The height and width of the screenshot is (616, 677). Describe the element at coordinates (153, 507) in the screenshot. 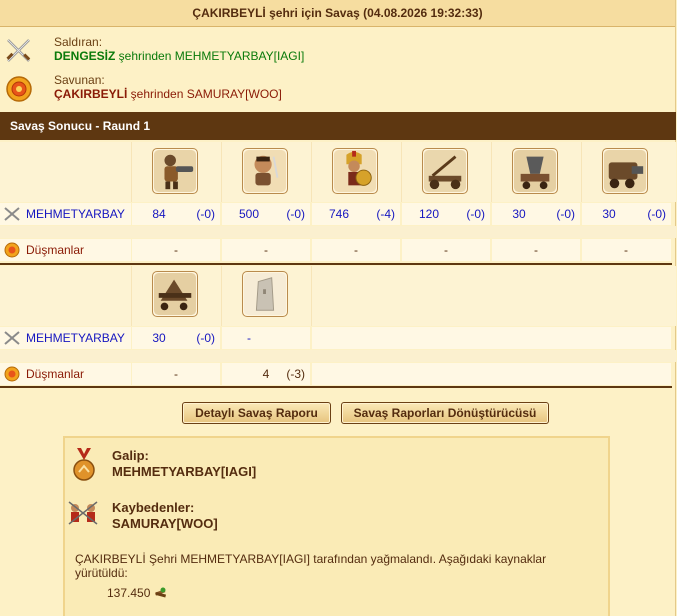

I see `loser-label: Kaybedenler:` at that location.